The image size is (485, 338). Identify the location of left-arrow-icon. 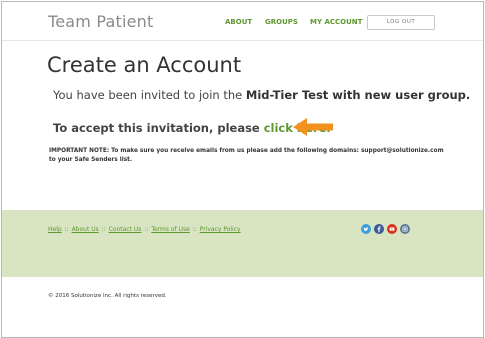
(313, 127).